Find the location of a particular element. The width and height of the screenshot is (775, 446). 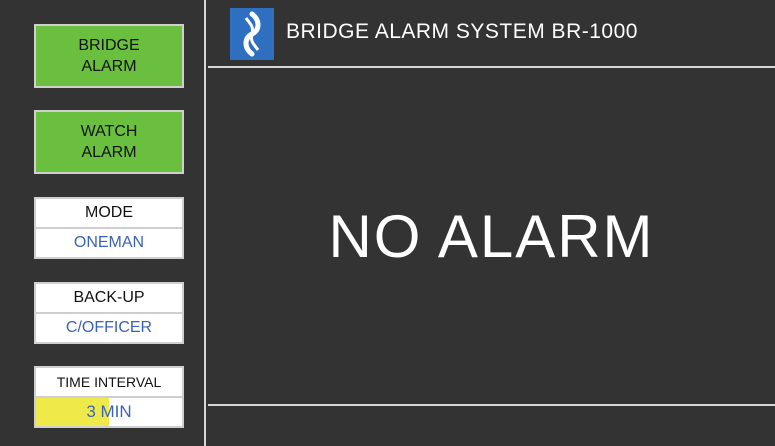

watch-alarm-label: WATCH ALARM is located at coordinates (109, 142).